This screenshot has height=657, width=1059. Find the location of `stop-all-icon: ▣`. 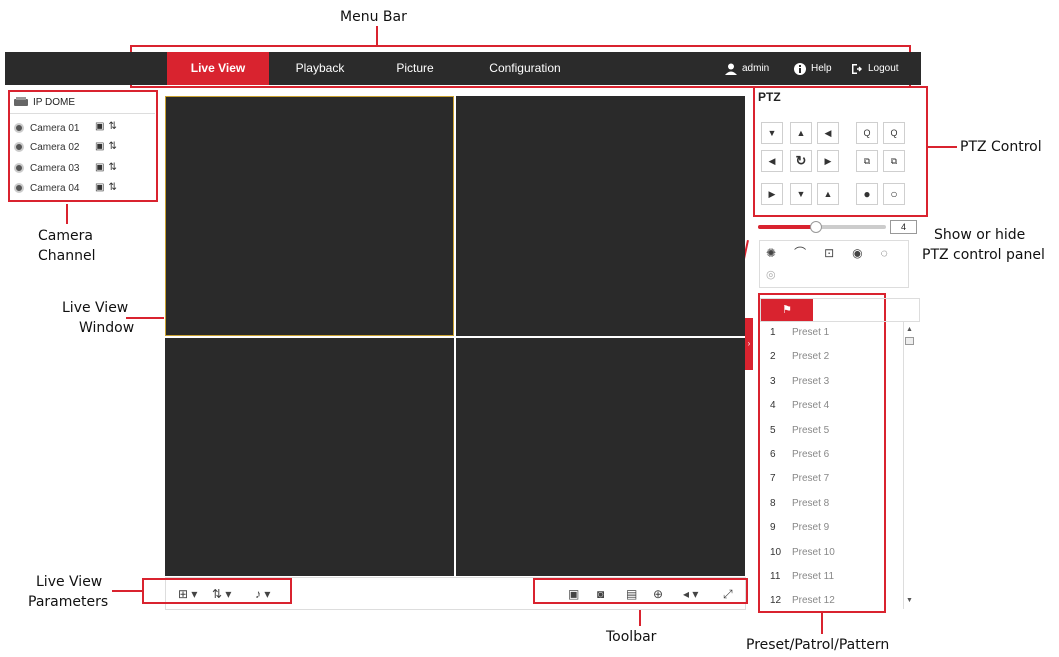

stop-all-icon: ▣ is located at coordinates (573, 594).